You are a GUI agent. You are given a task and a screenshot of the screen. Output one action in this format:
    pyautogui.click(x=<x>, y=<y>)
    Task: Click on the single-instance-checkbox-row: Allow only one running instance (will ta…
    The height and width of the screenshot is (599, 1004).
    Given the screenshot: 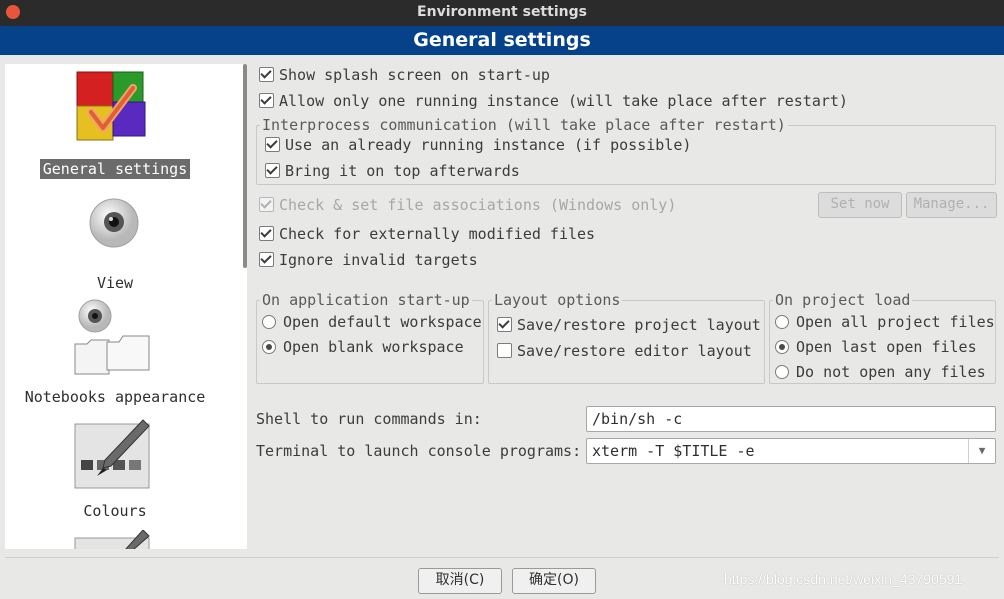 What is the action you would take?
    pyautogui.click(x=553, y=101)
    